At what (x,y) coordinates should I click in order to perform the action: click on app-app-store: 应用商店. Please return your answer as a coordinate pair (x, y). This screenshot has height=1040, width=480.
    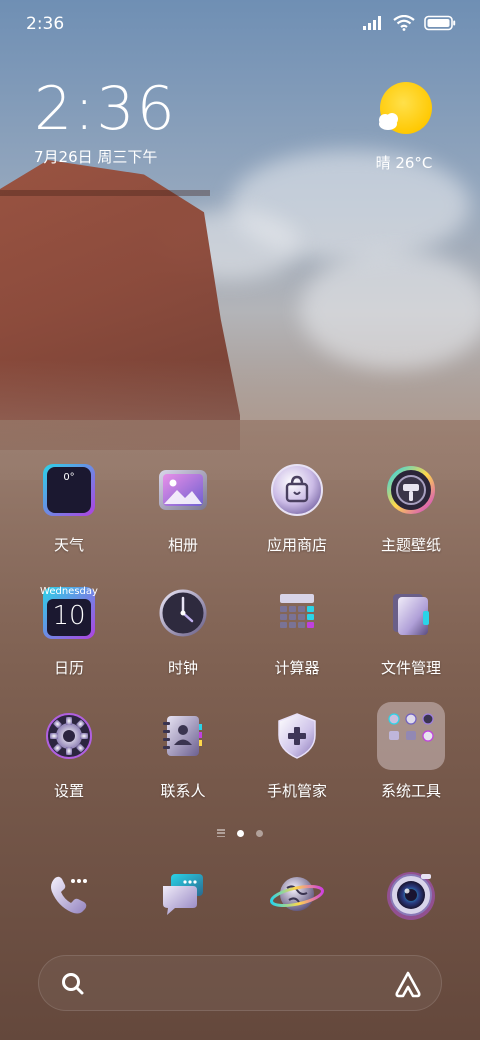
    Looking at the image, I should click on (297, 508).